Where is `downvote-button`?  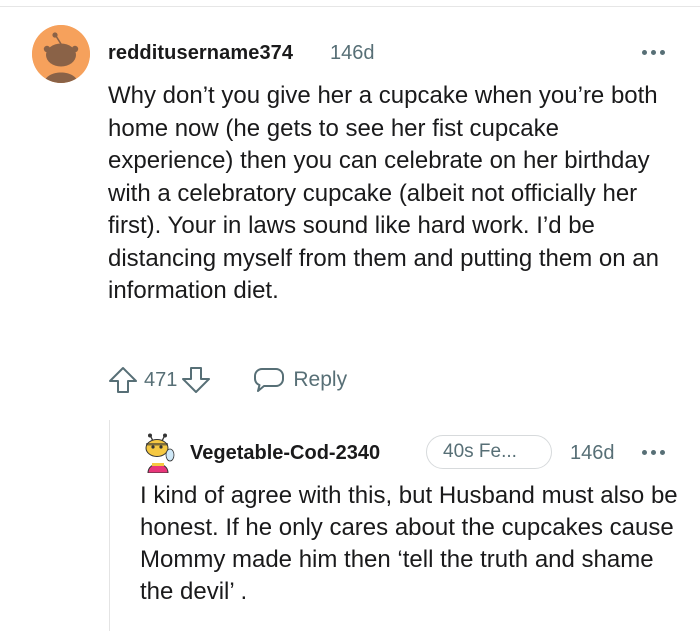 downvote-button is located at coordinates (196, 380).